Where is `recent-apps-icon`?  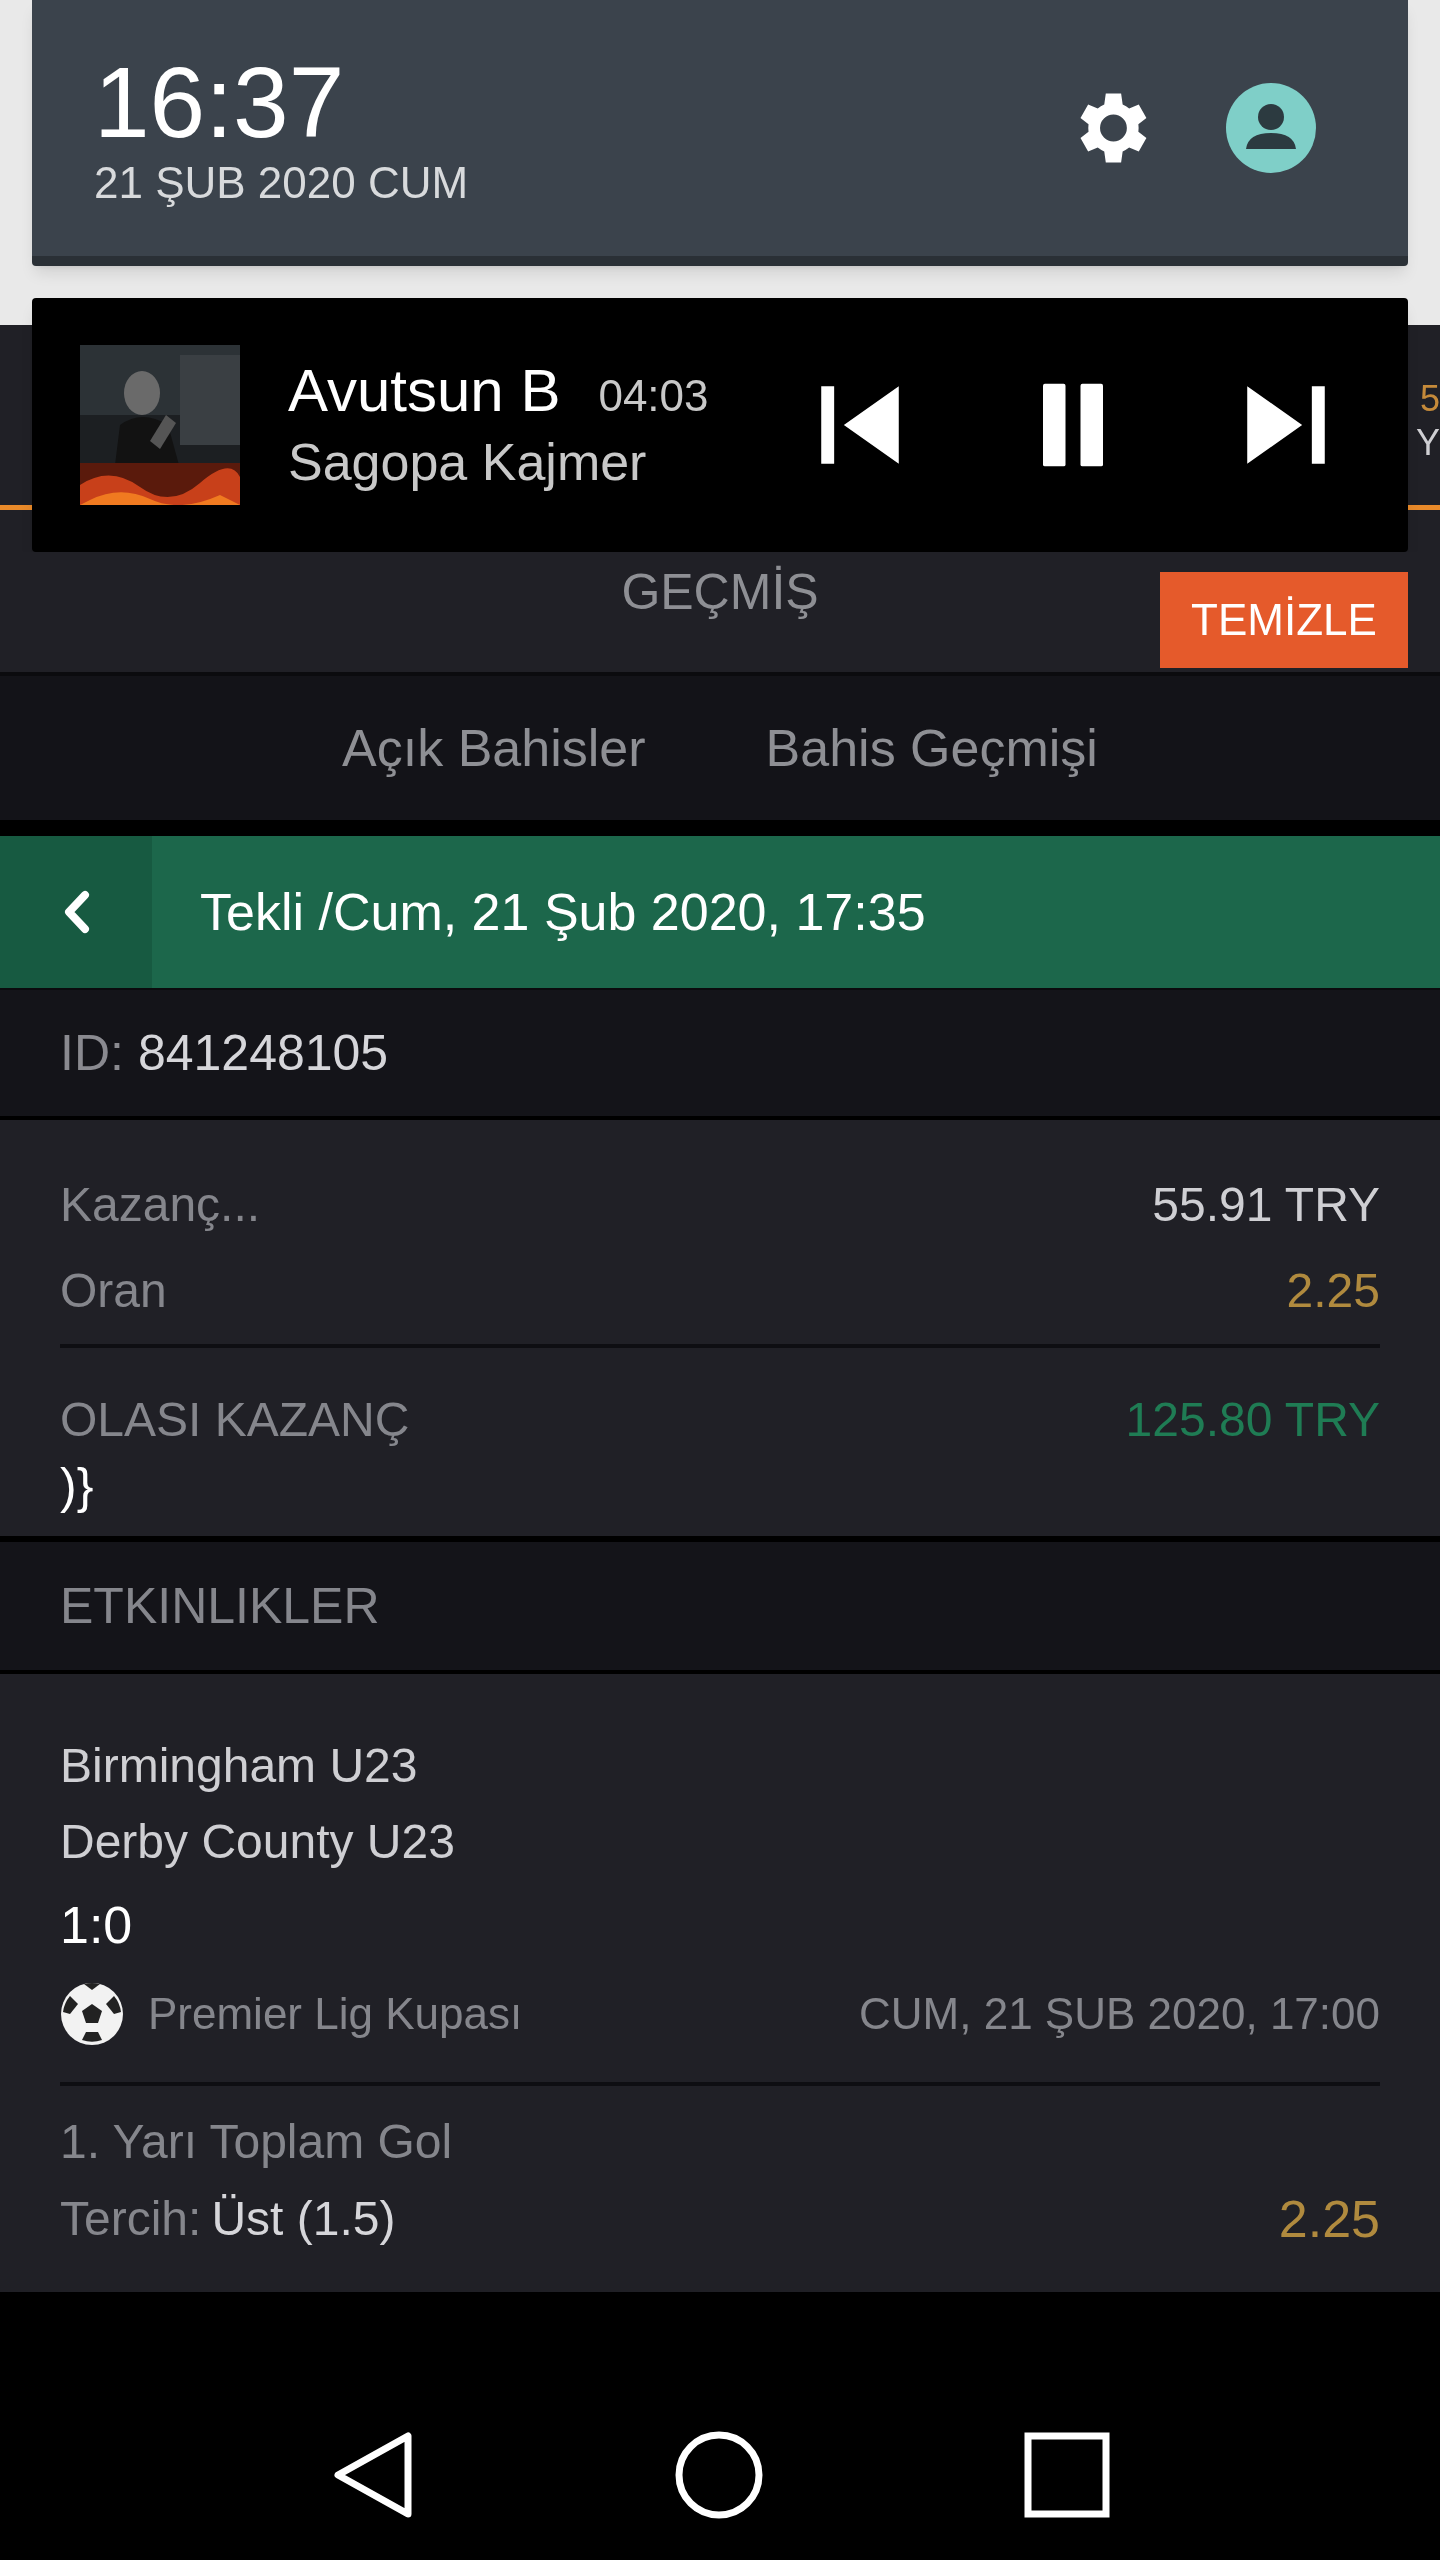 recent-apps-icon is located at coordinates (1067, 2475).